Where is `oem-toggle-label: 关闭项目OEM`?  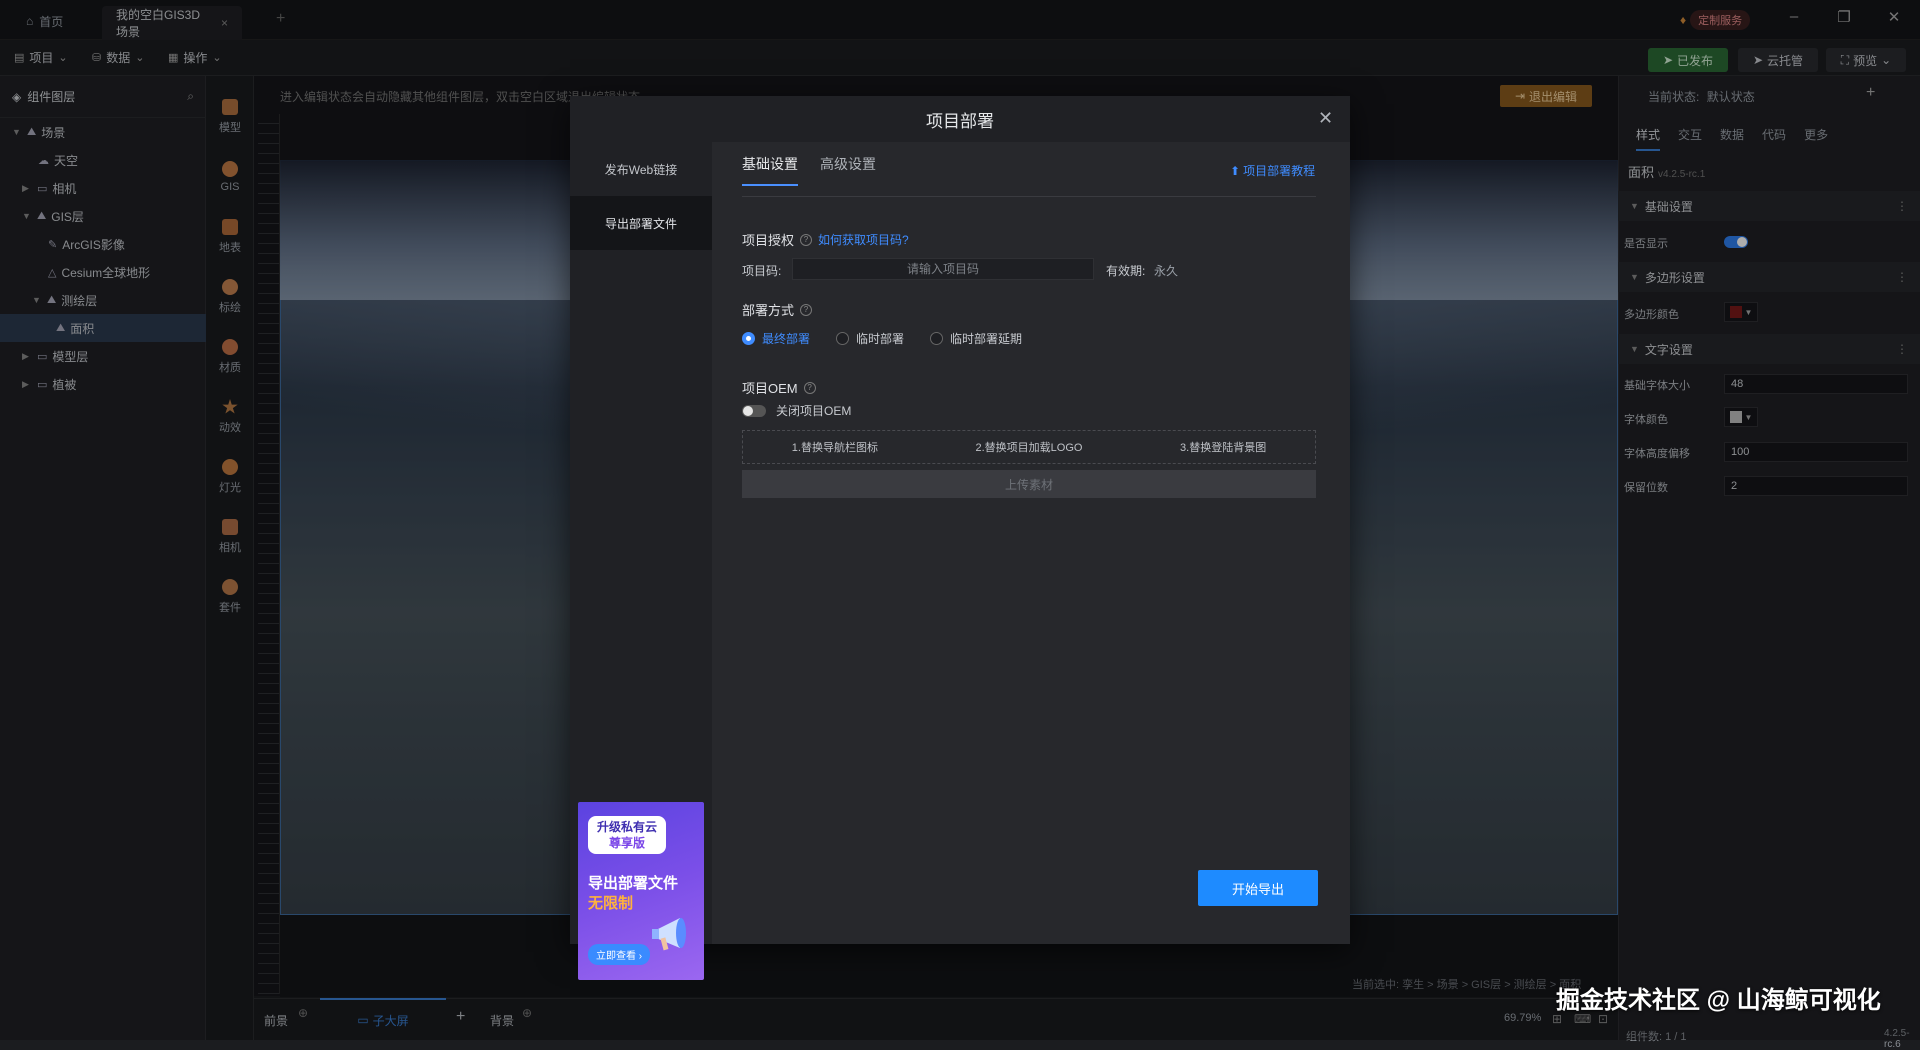
oem-toggle-label: 关闭项目OEM is located at coordinates (814, 411).